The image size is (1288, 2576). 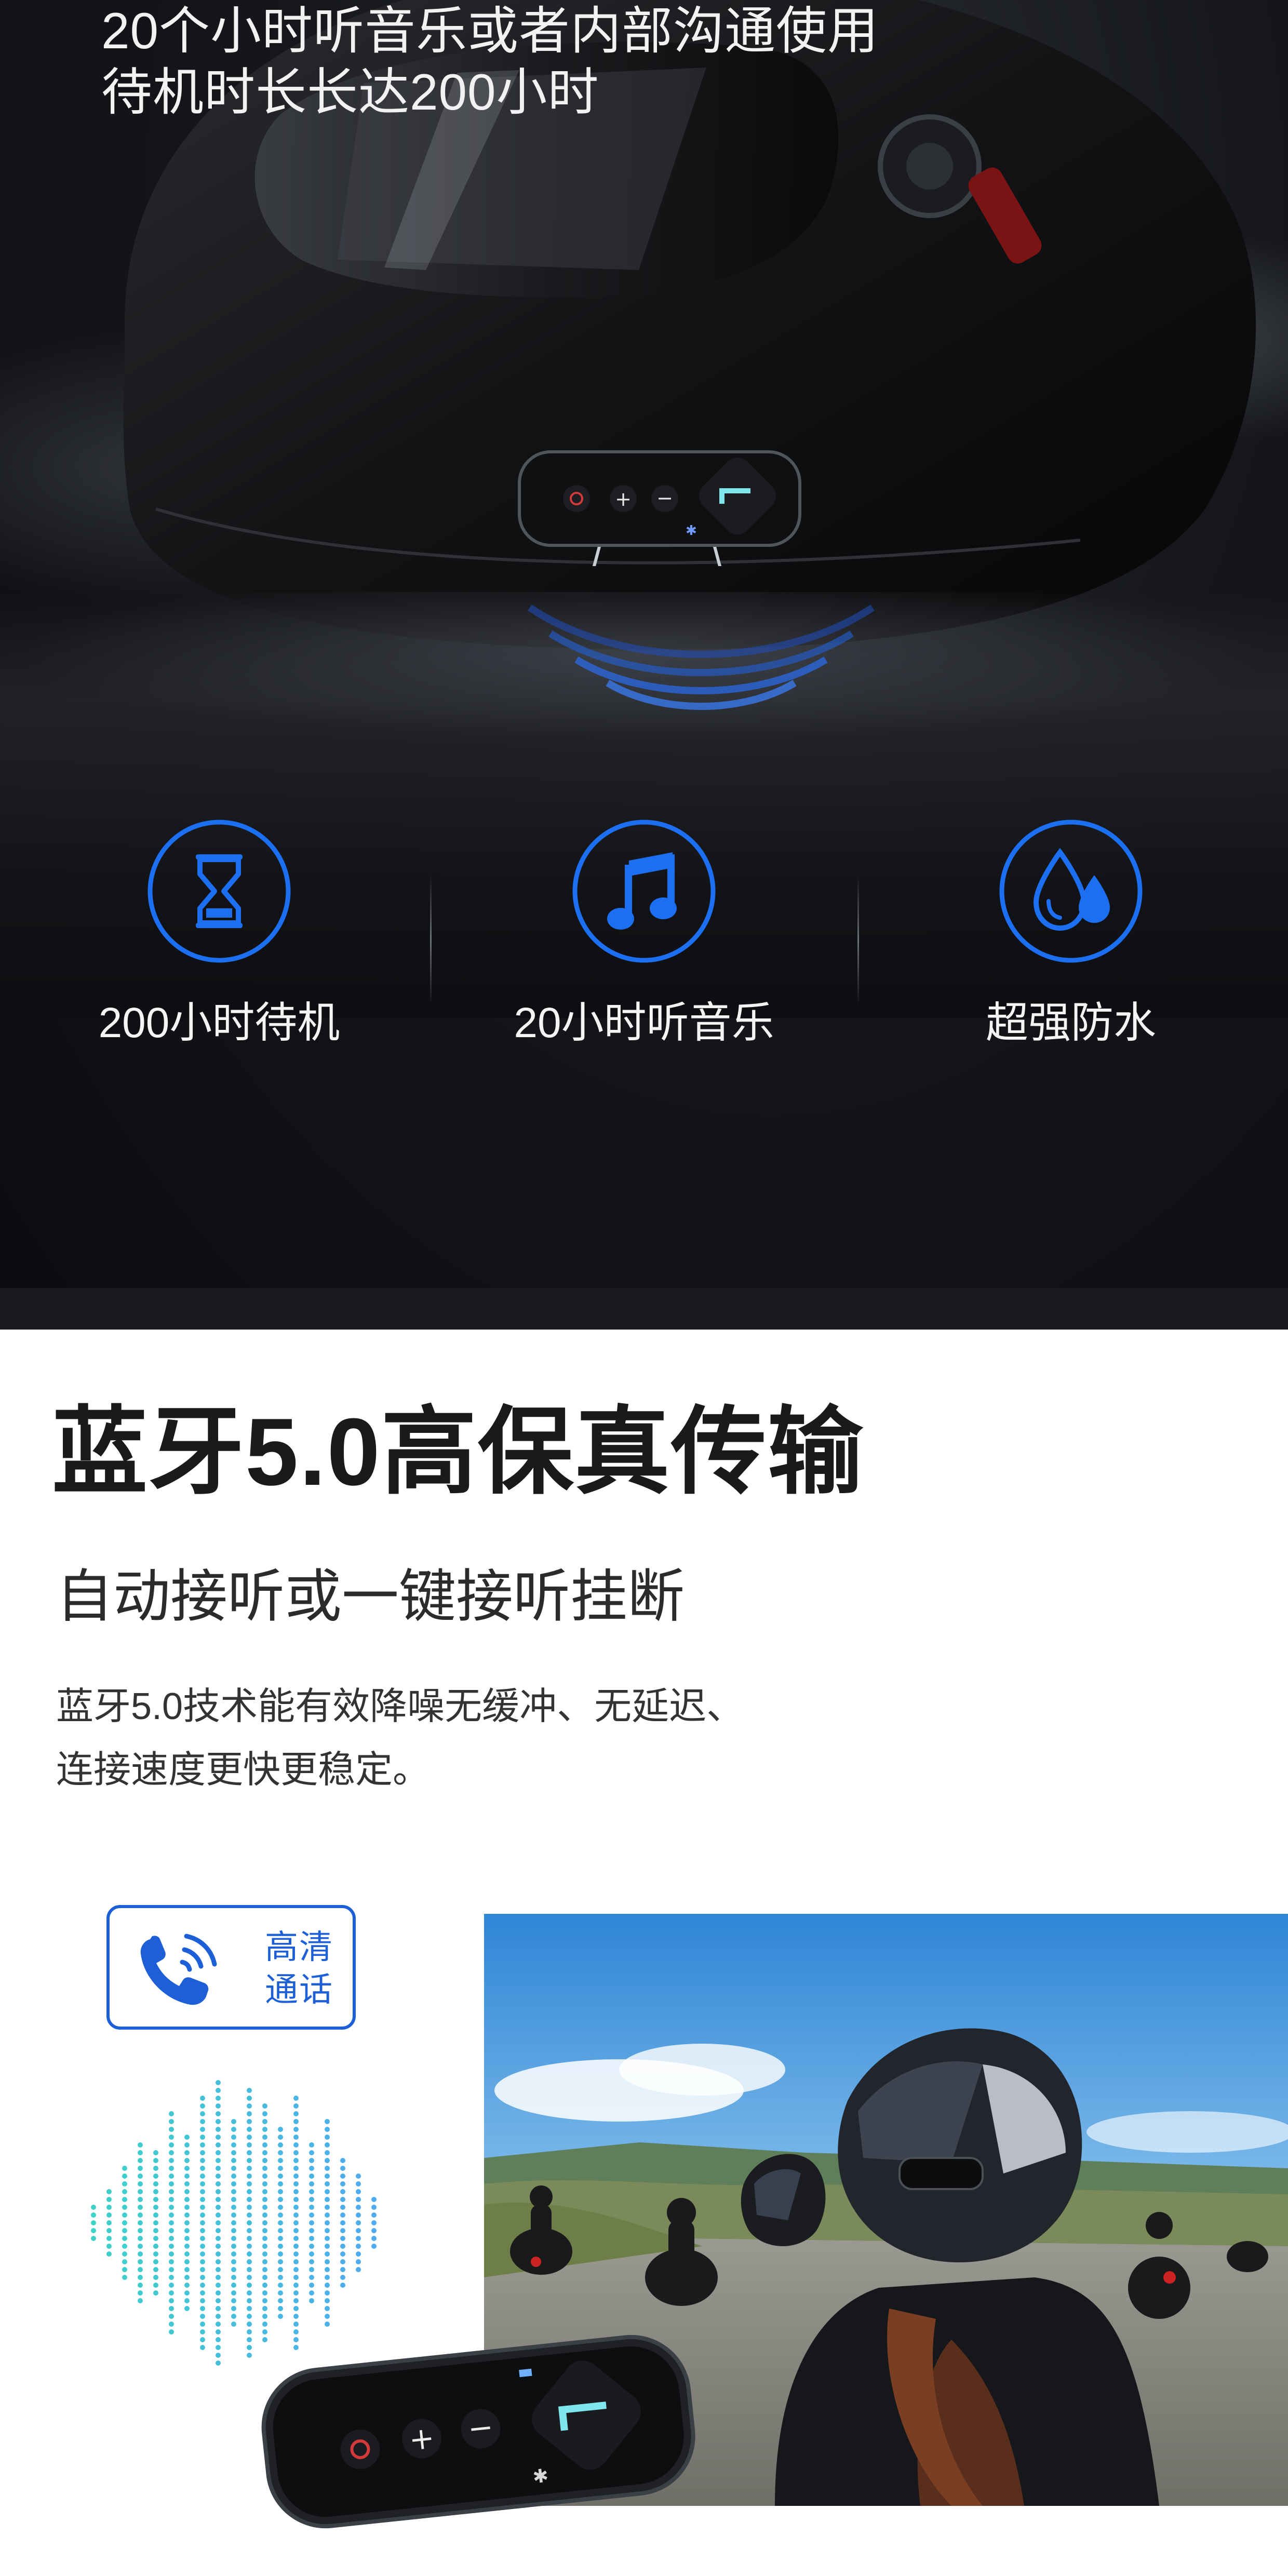 What do you see at coordinates (858, 940) in the screenshot?
I see `divider` at bounding box center [858, 940].